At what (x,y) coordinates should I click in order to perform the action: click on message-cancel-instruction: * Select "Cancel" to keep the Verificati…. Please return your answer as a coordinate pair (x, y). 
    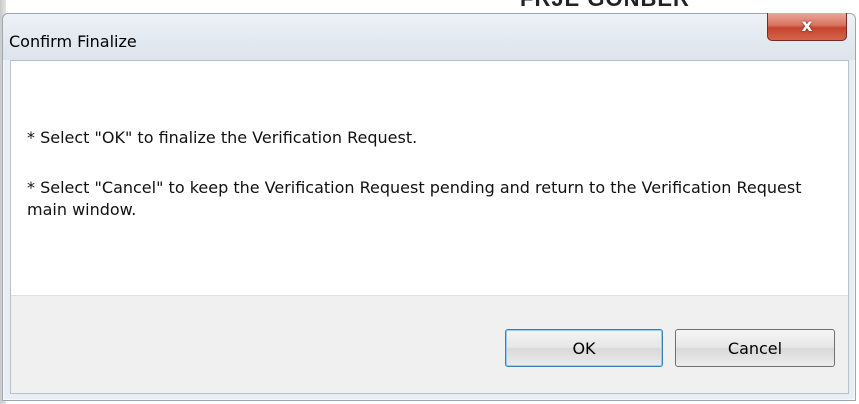
    Looking at the image, I should click on (414, 198).